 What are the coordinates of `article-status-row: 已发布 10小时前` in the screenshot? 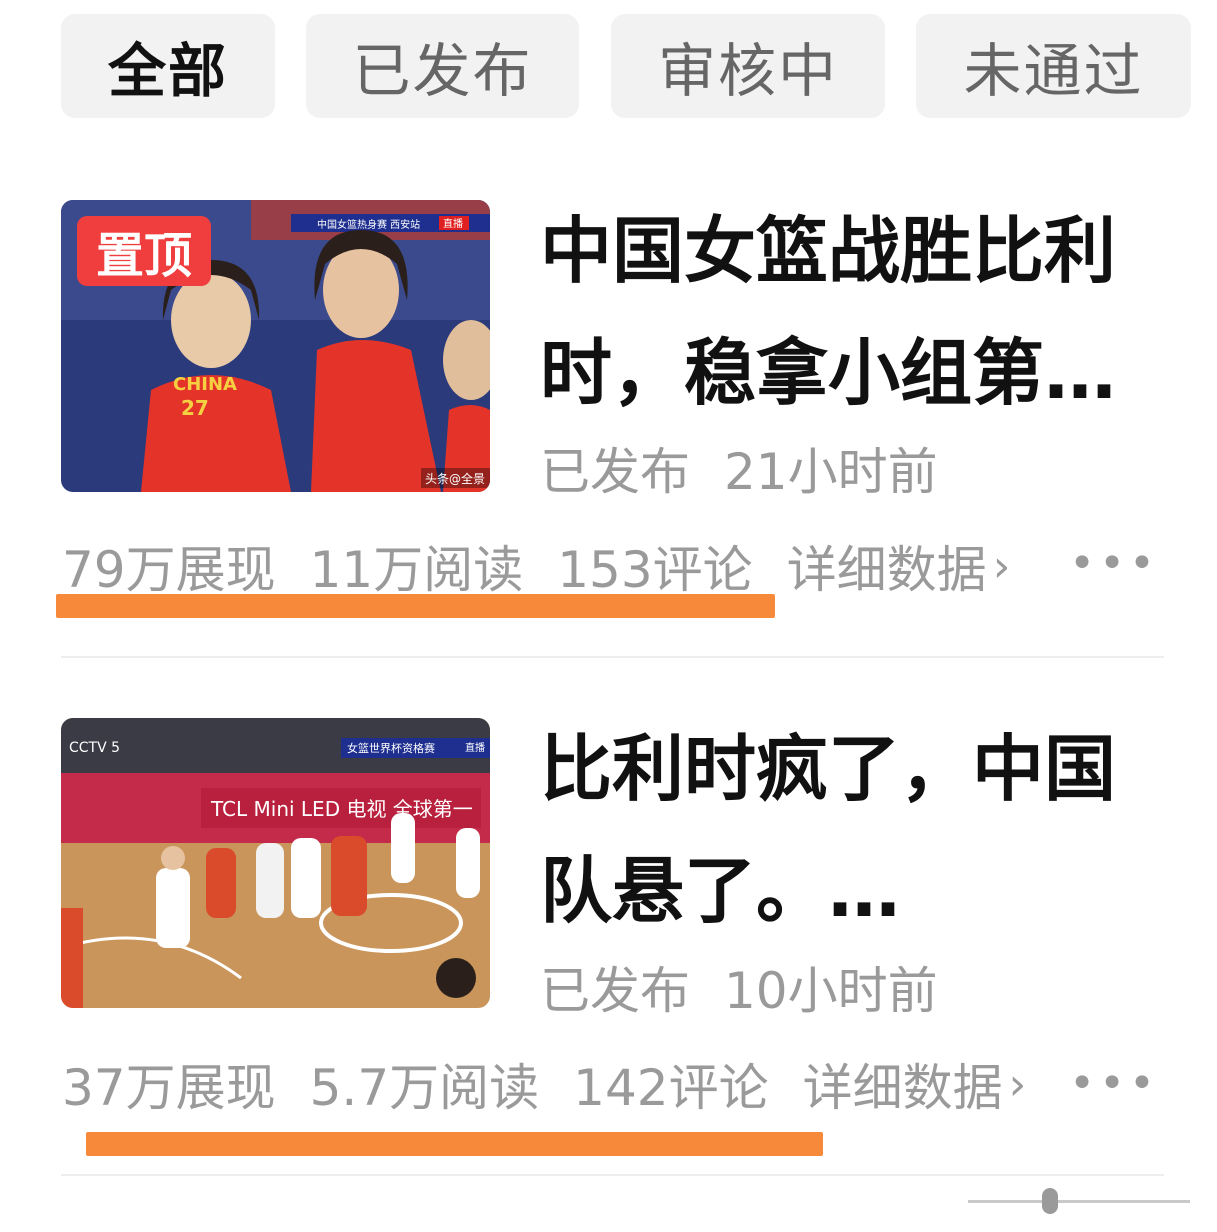 It's located at (756, 987).